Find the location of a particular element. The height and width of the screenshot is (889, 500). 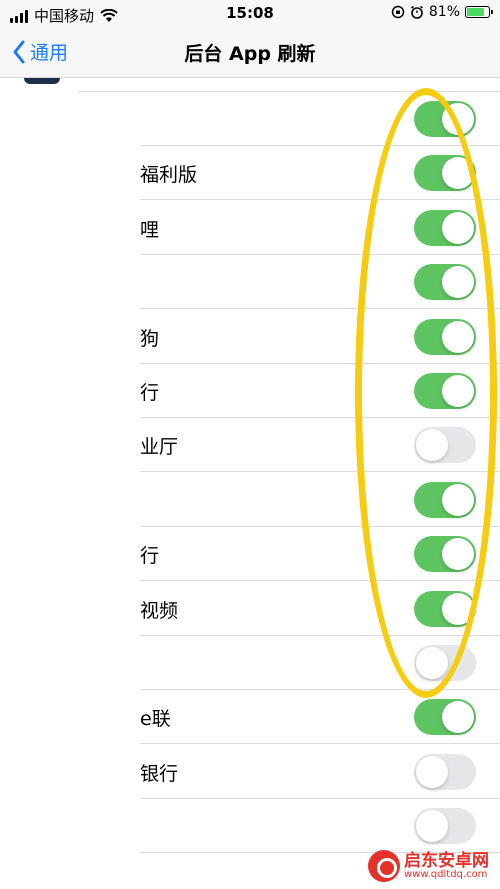

app-row: 银行 is located at coordinates (320, 772).